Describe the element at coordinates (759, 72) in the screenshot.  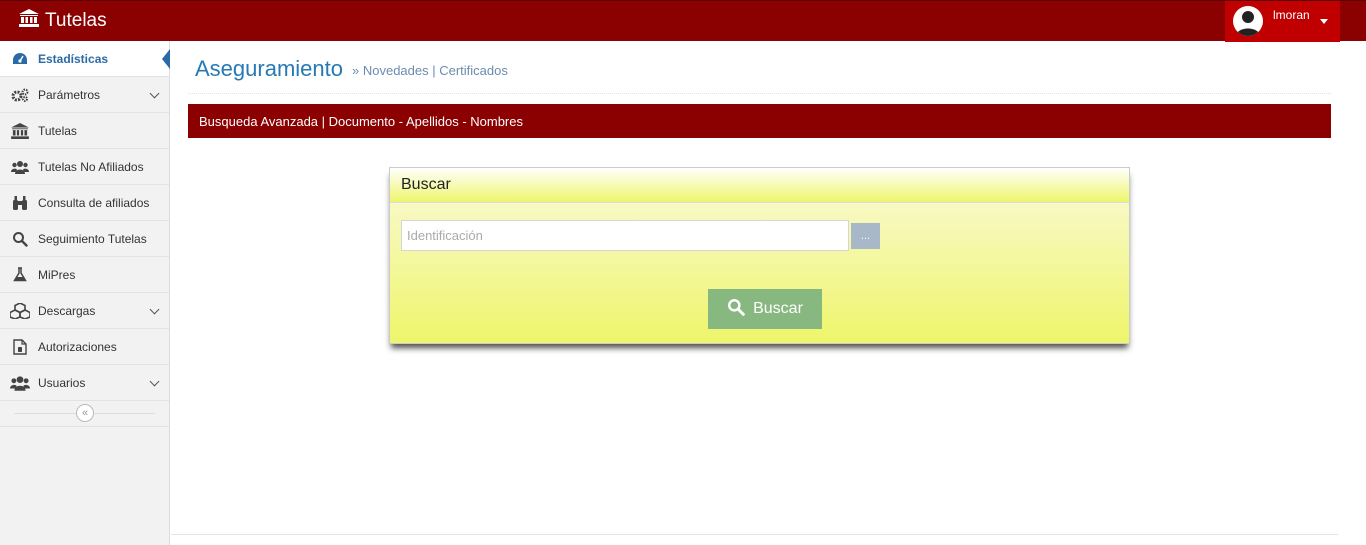
I see `page-header: Aseguramiento » Novedades | Certificados` at that location.